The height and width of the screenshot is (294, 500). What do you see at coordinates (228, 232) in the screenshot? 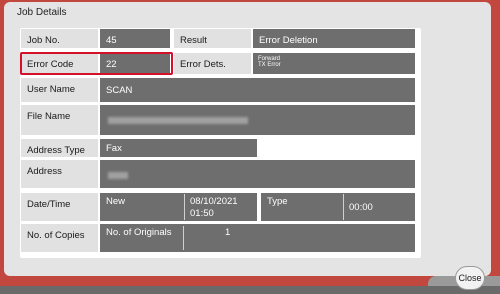
I see `originals-value: 1` at bounding box center [228, 232].